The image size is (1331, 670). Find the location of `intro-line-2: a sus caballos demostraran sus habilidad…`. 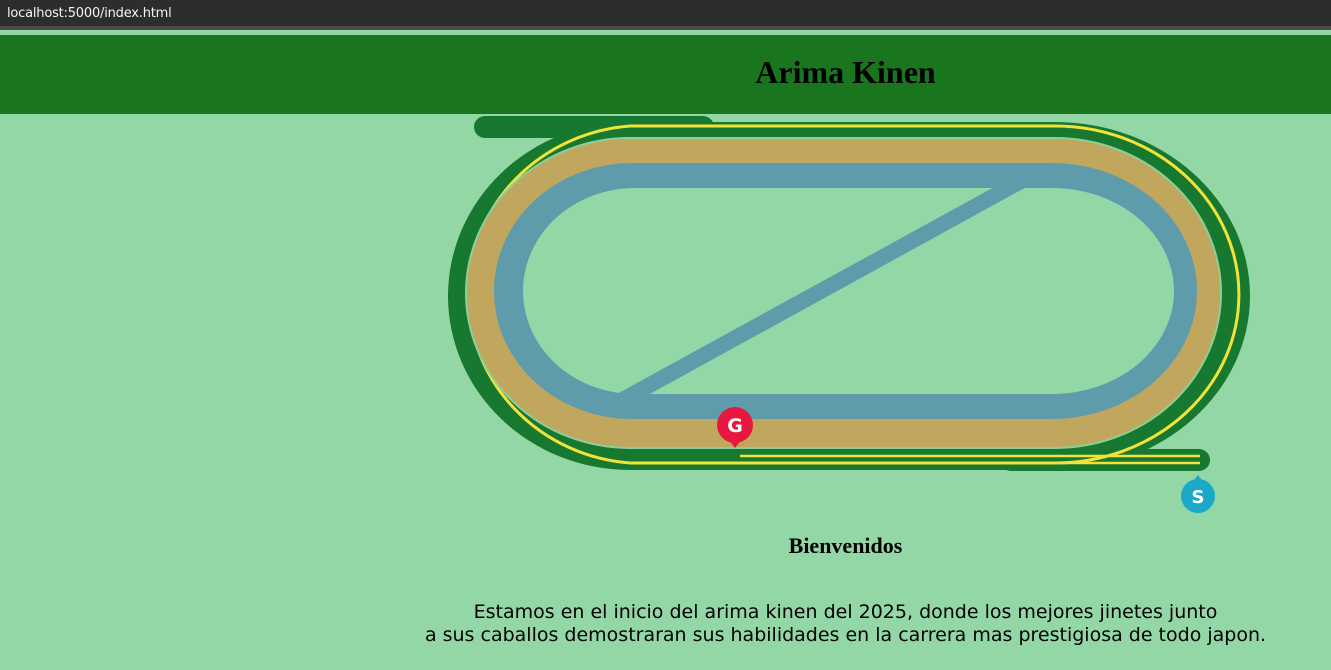

intro-line-2: a sus caballos demostraran sus habilidad… is located at coordinates (845, 635).